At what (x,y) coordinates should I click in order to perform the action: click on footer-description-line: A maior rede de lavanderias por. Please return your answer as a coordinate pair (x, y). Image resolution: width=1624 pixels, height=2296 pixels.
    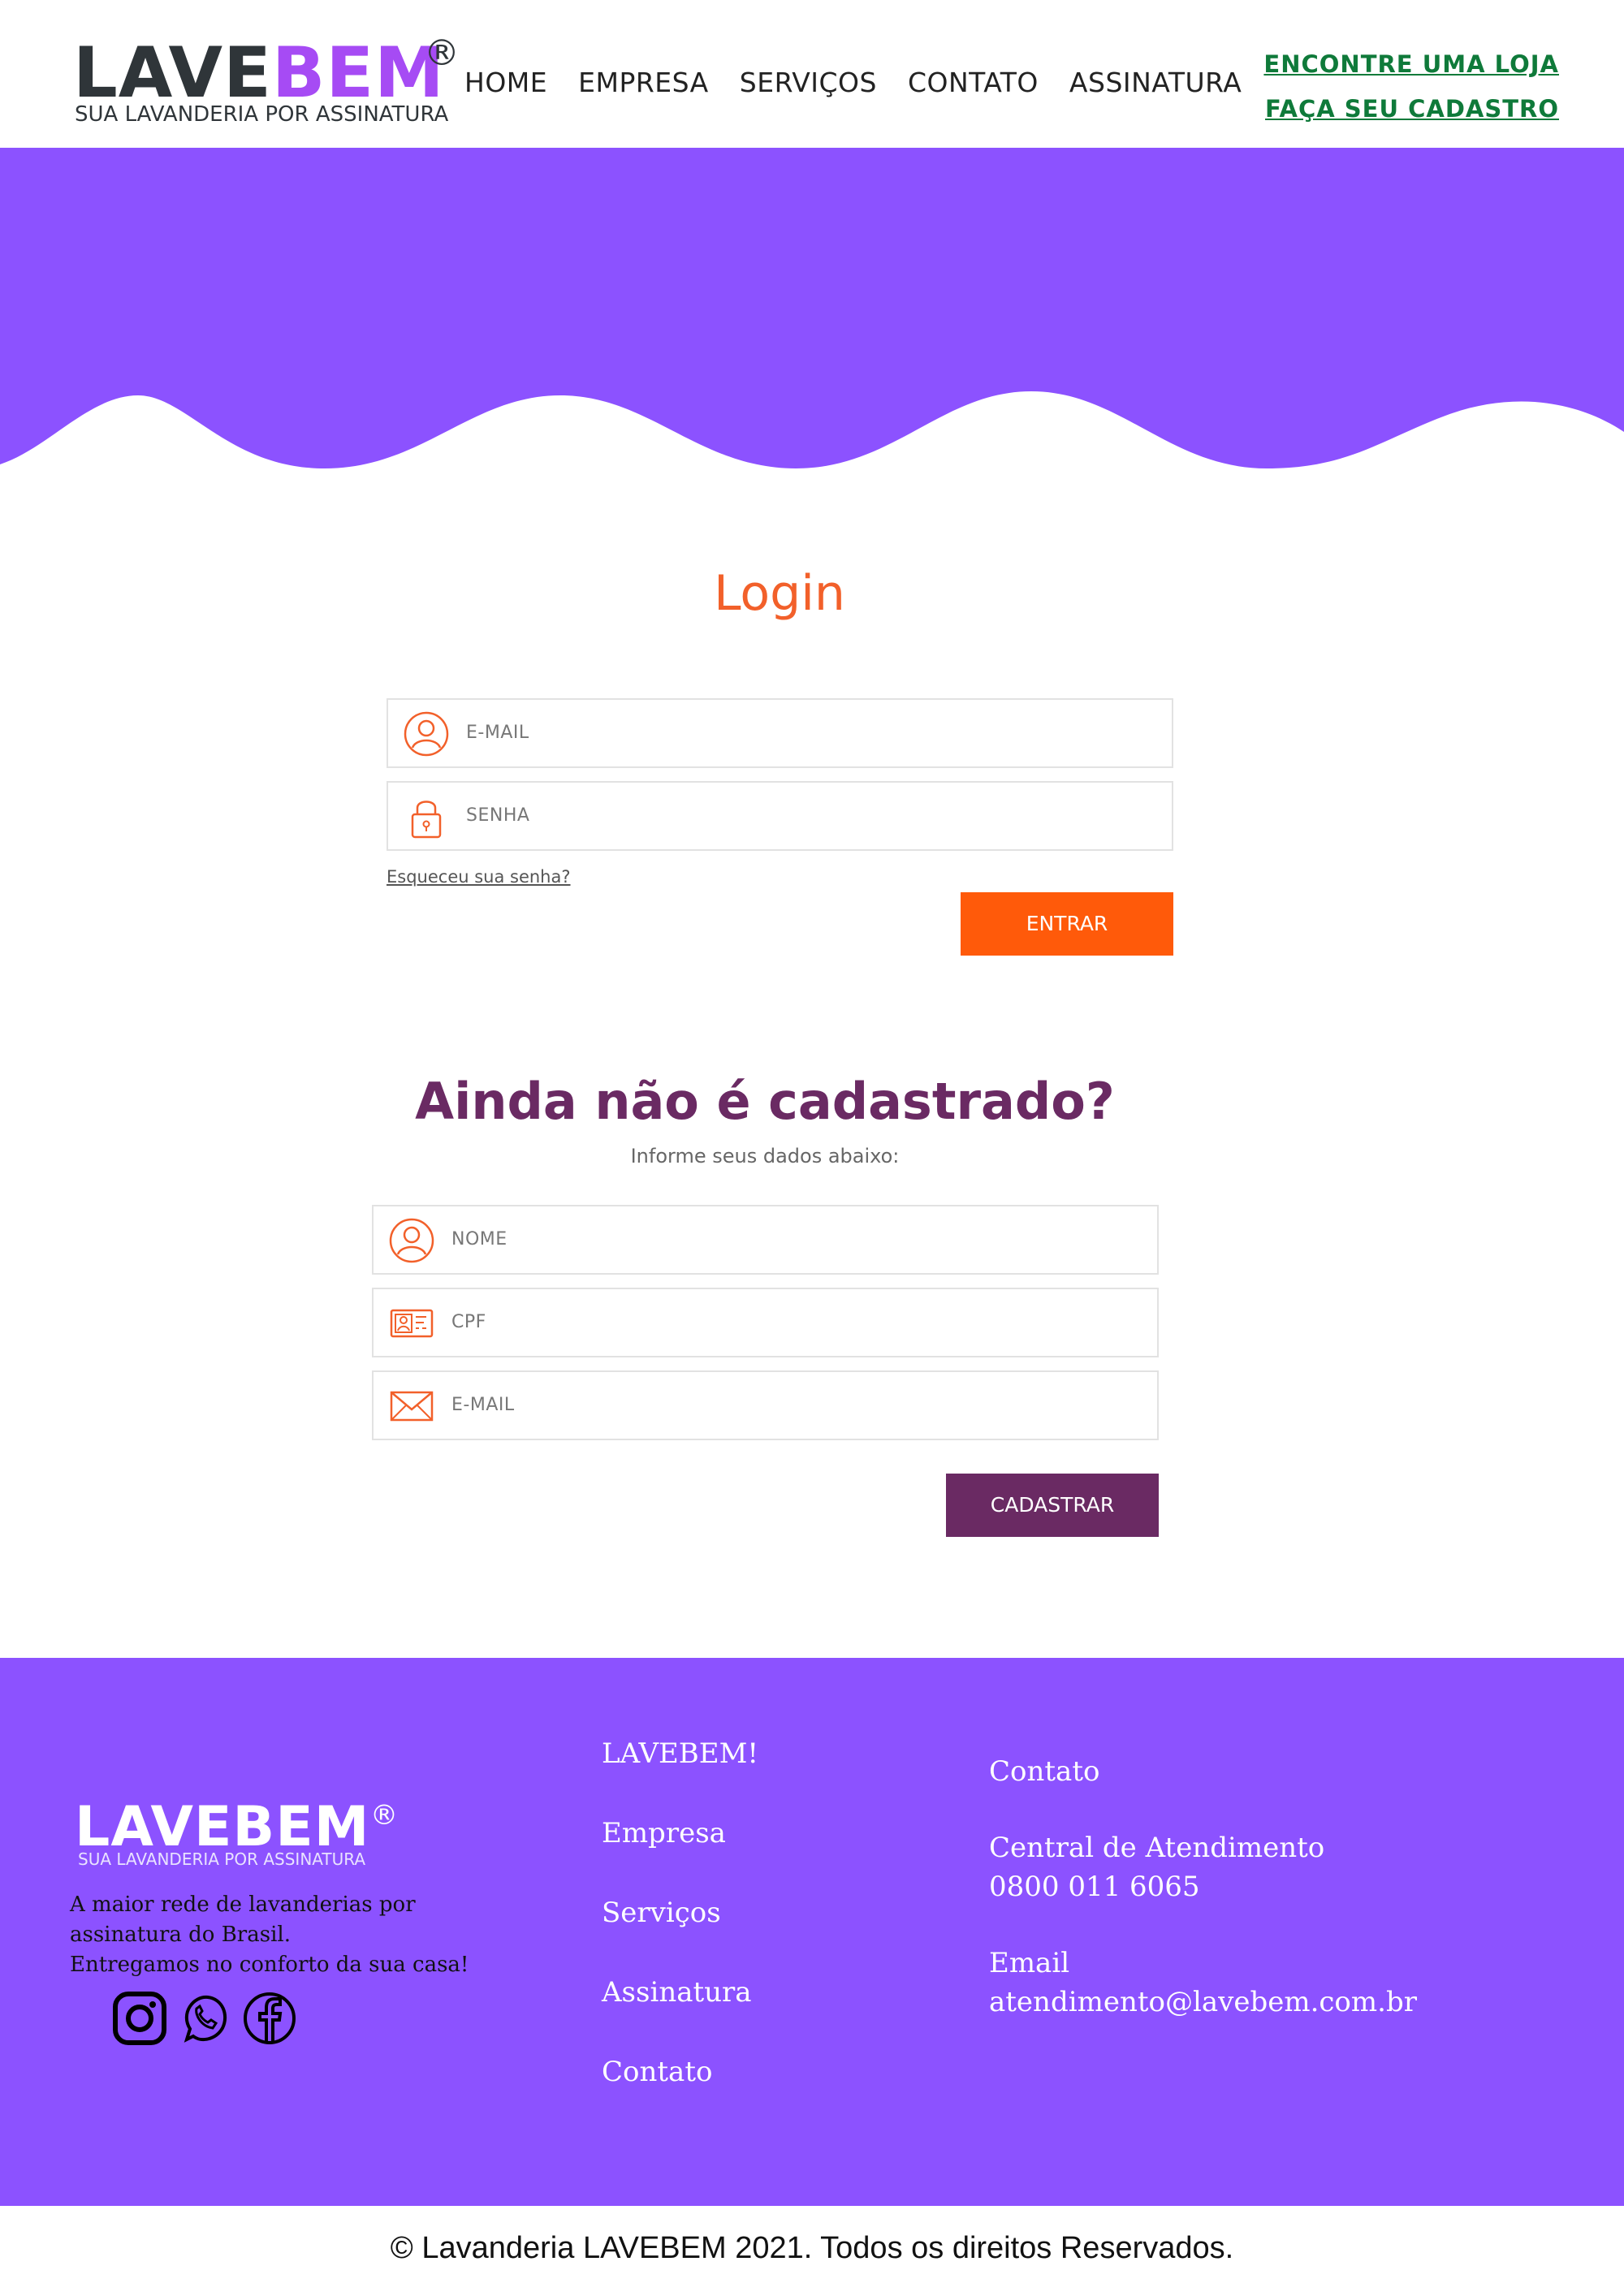
    Looking at the image, I should click on (243, 1904).